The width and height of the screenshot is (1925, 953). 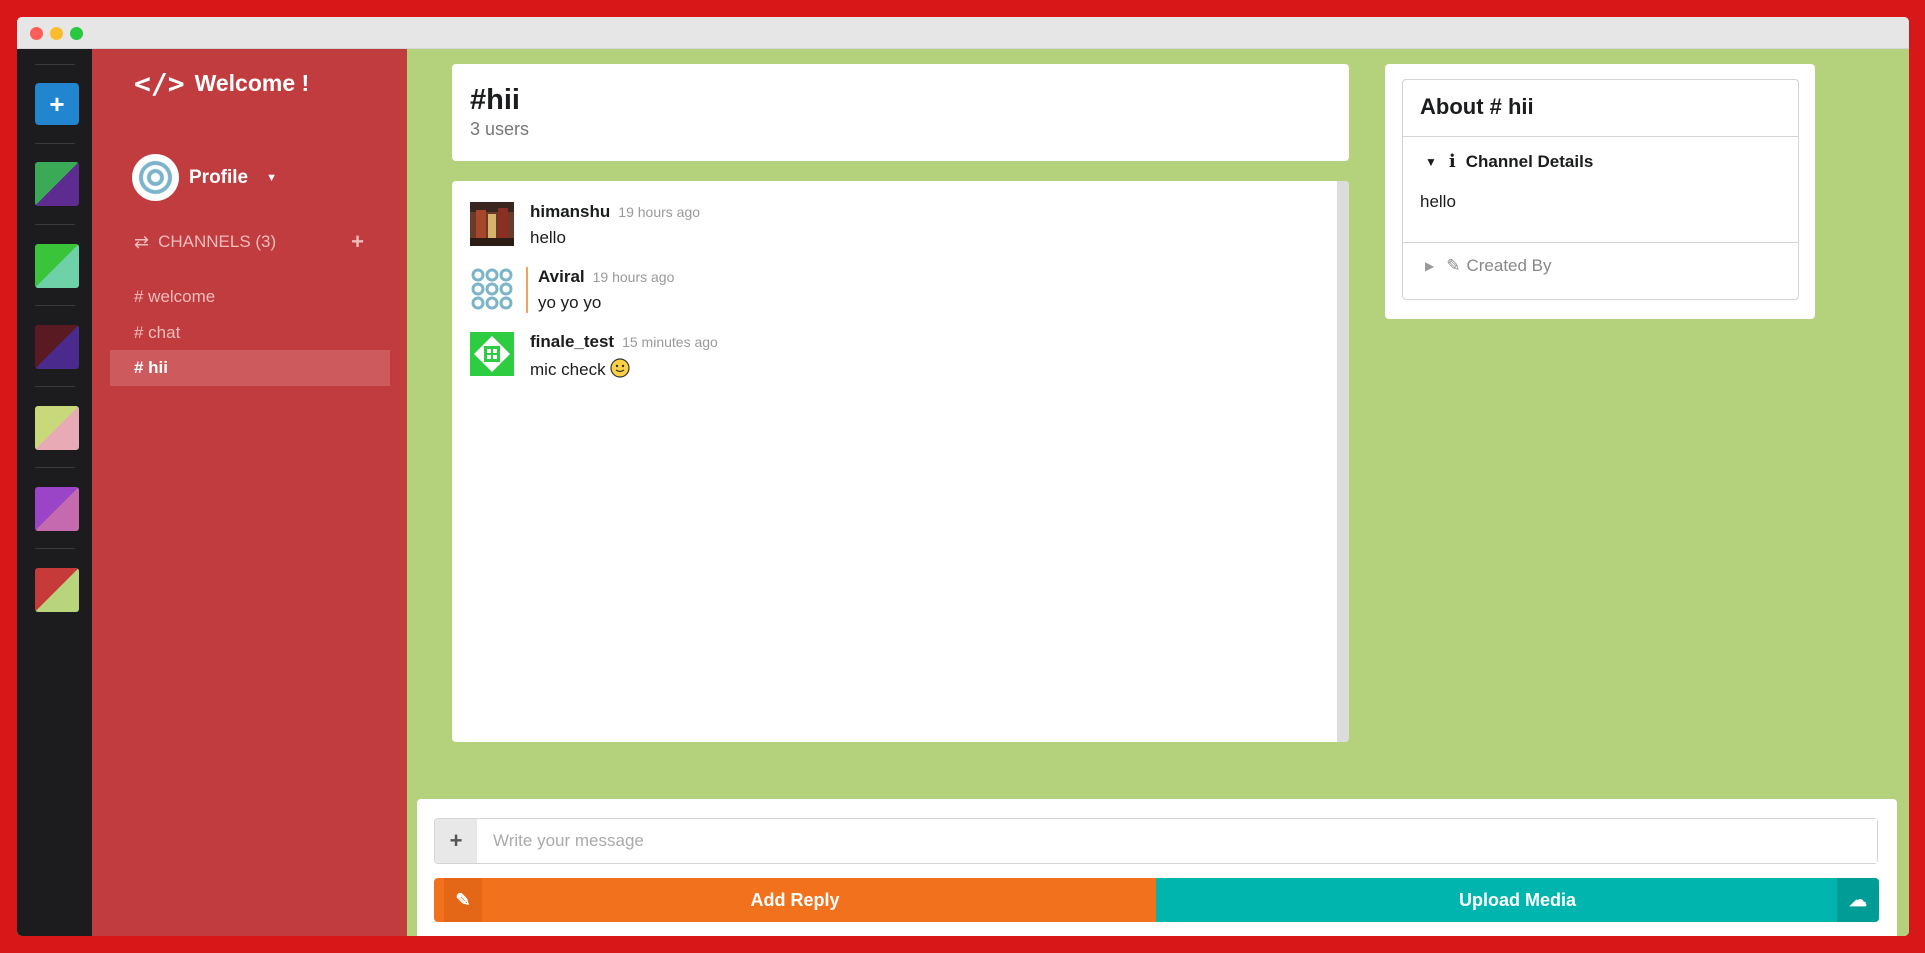 I want to click on channel-user-count: 3 users, so click(x=500, y=129).